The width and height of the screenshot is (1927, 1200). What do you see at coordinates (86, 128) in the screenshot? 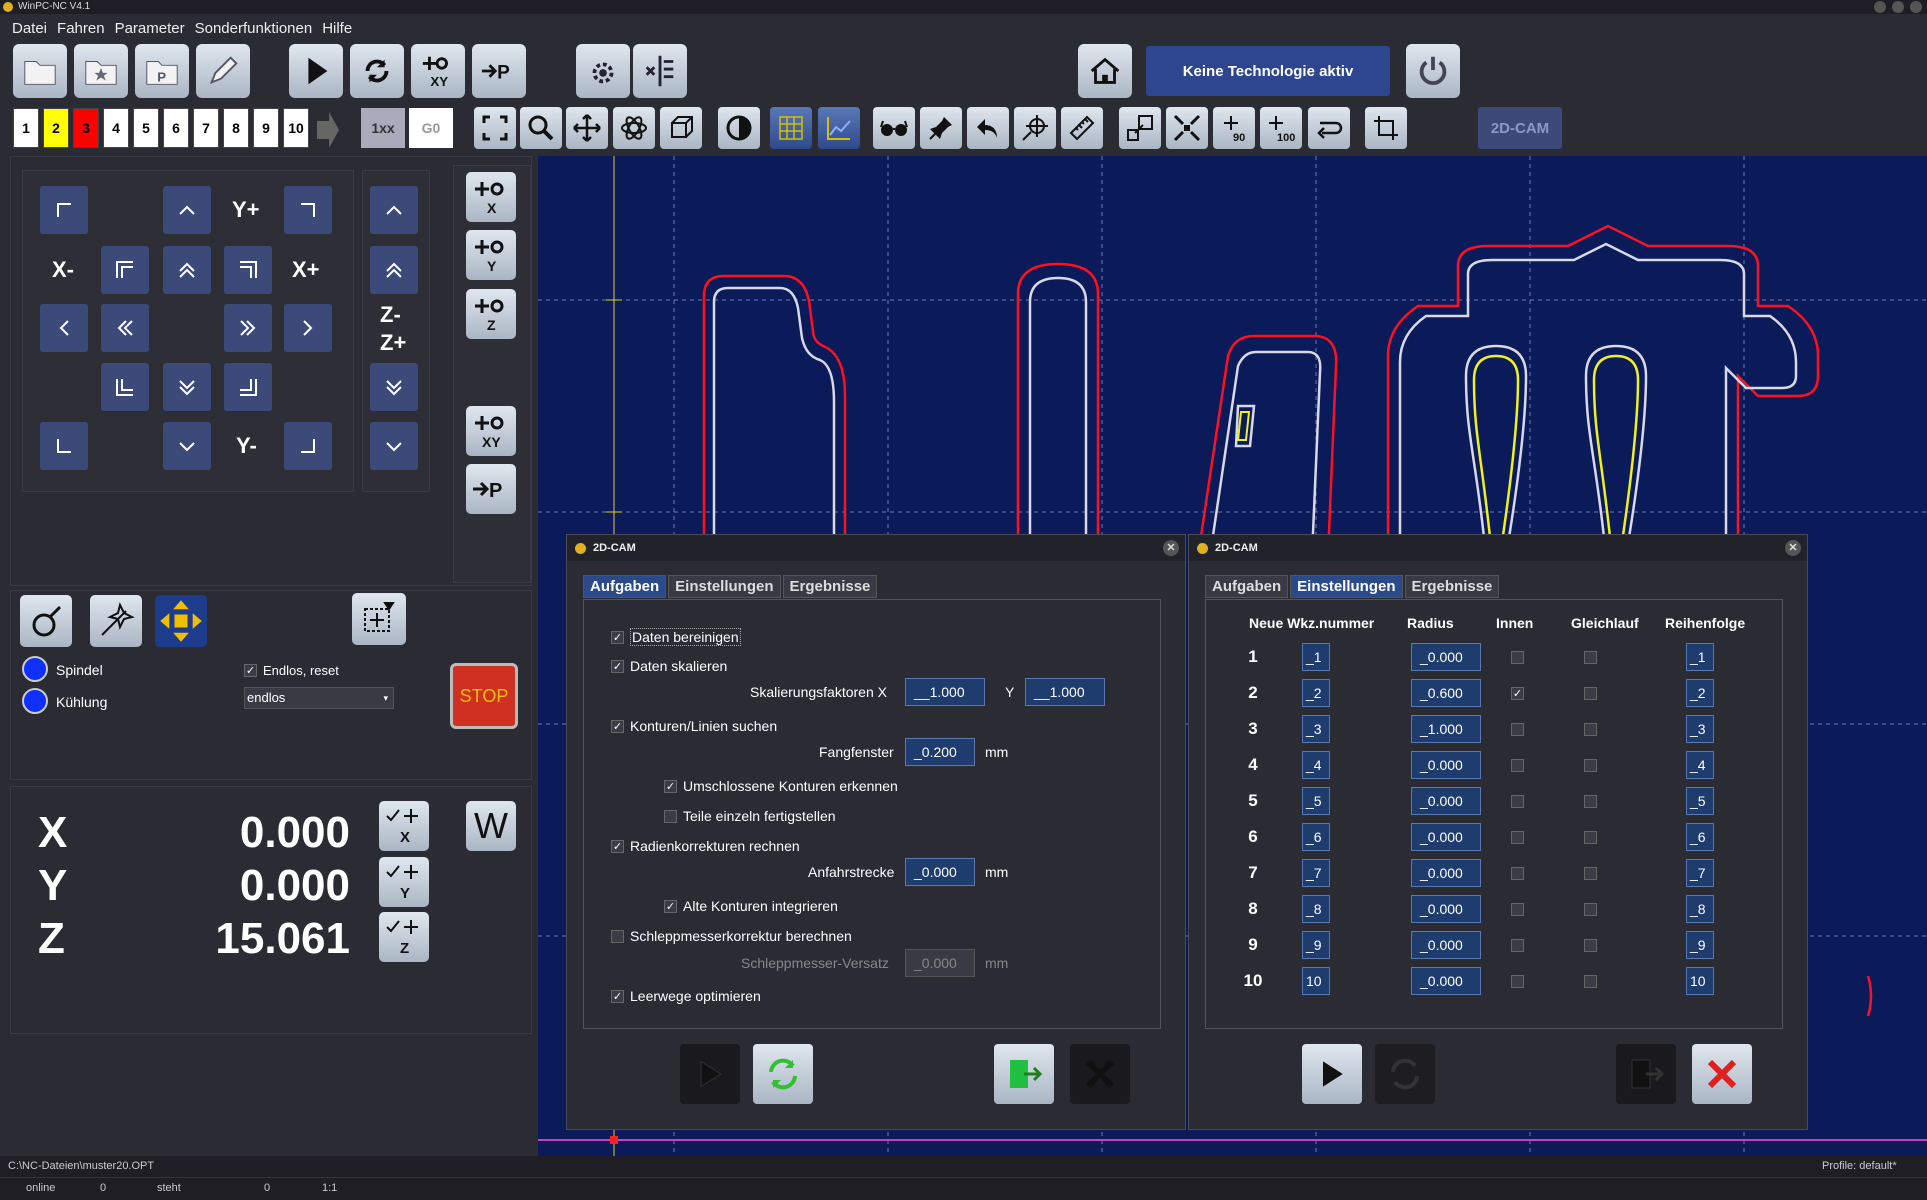
I see `tool-number-3-button: 3` at bounding box center [86, 128].